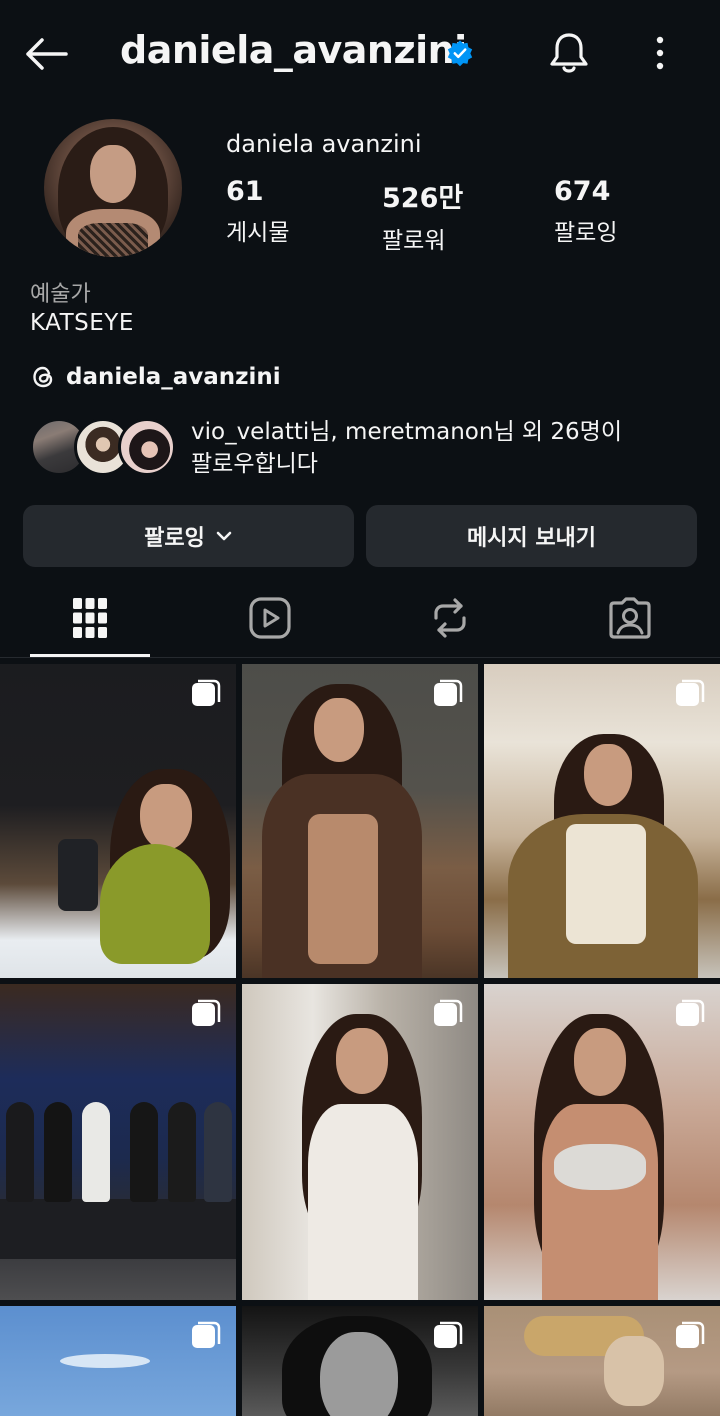 This screenshot has height=1416, width=720. I want to click on notifications-button, so click(569, 53).